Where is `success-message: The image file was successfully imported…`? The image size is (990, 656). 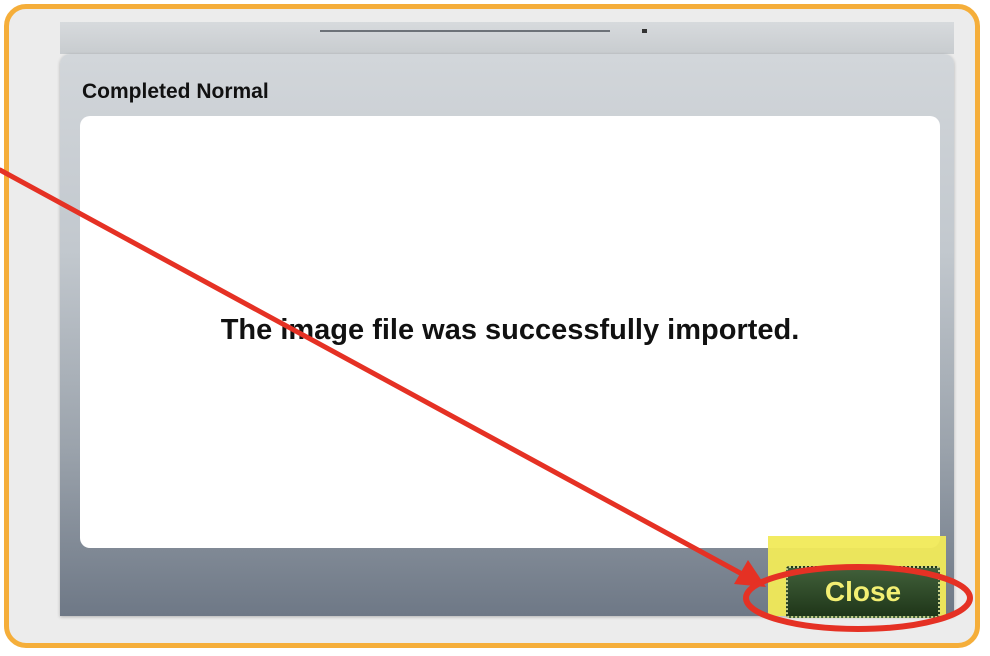
success-message: The image file was successfully imported… is located at coordinates (510, 330).